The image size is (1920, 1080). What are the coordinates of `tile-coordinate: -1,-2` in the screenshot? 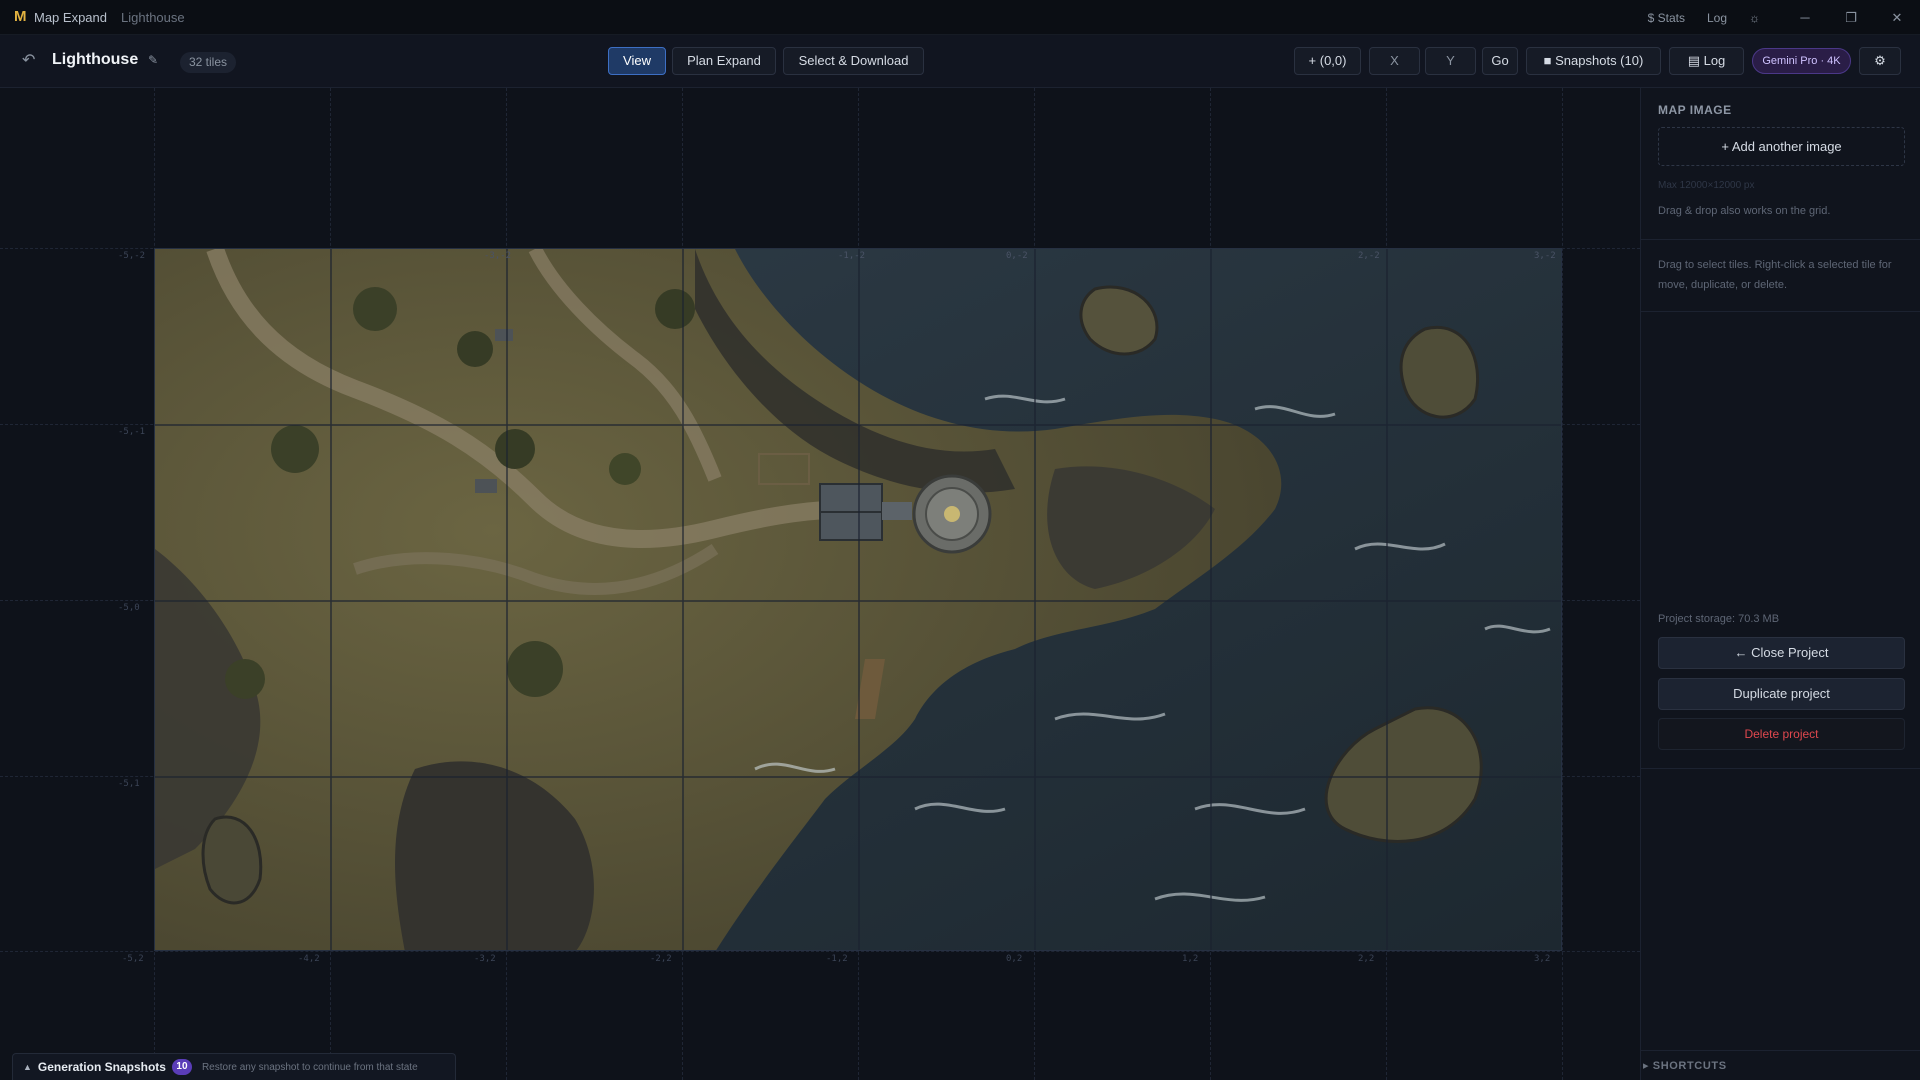 It's located at (852, 256).